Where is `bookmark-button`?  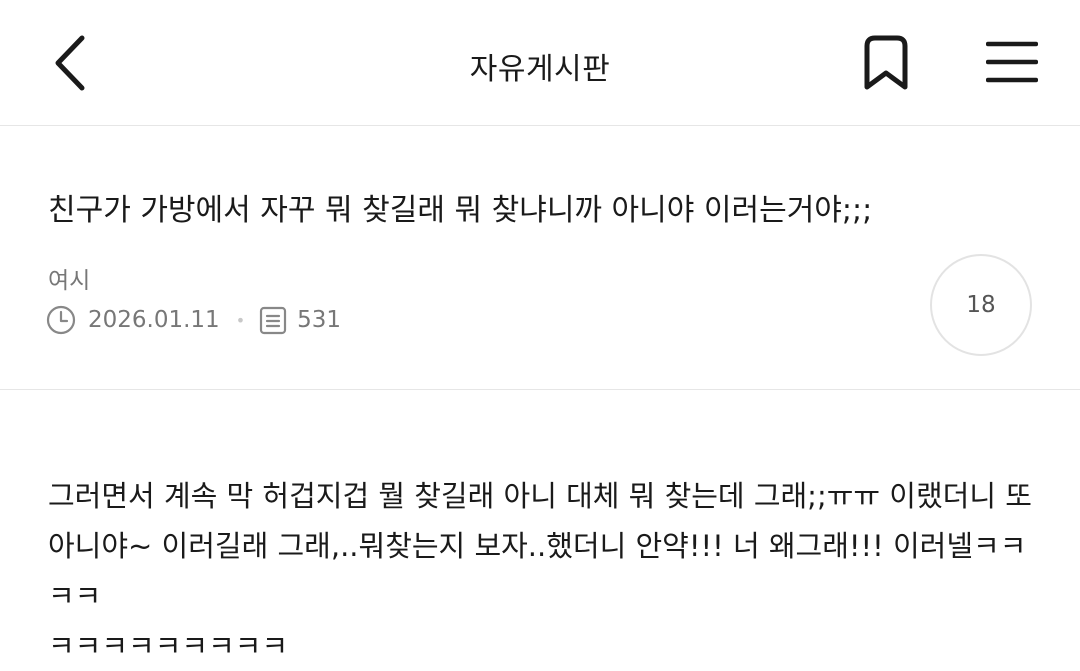
bookmark-button is located at coordinates (886, 65).